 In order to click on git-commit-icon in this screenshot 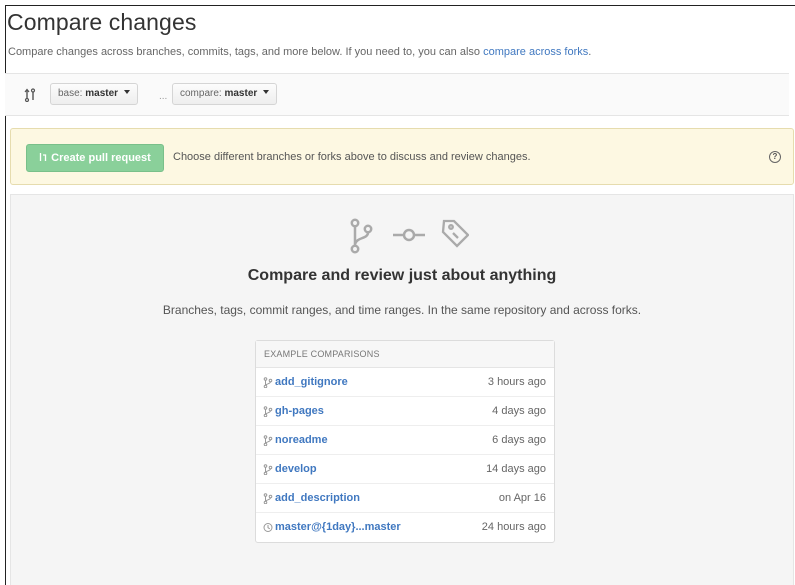, I will do `click(409, 235)`.